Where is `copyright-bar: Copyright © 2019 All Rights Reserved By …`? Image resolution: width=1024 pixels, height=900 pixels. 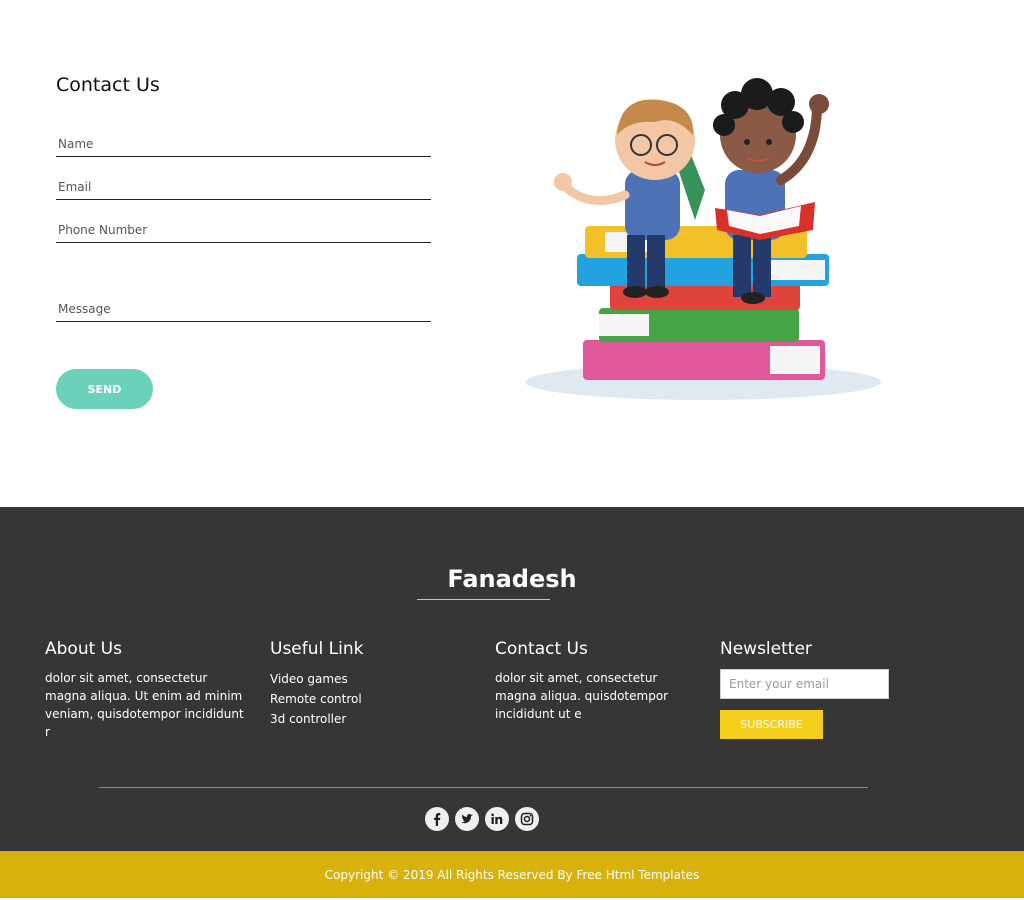
copyright-bar: Copyright © 2019 All Rights Reserved By … is located at coordinates (512, 874).